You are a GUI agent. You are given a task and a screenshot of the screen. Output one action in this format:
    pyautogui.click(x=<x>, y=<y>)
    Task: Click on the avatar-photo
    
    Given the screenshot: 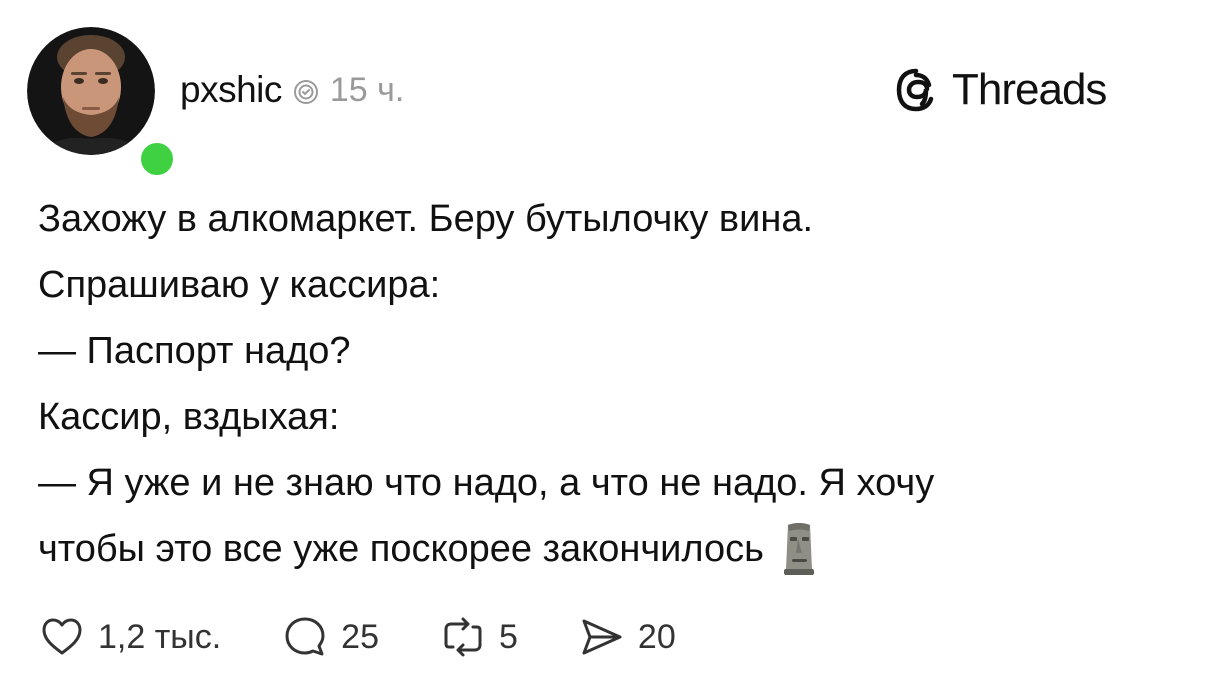 What is the action you would take?
    pyautogui.click(x=91, y=91)
    